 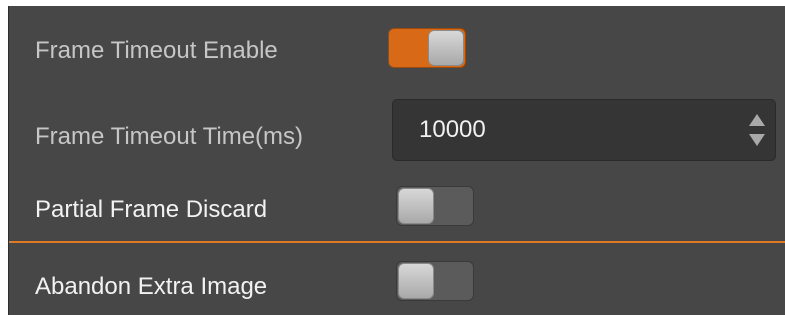 What do you see at coordinates (151, 209) in the screenshot?
I see `setting-label-partial-frame-discard: Partial Frame Discard` at bounding box center [151, 209].